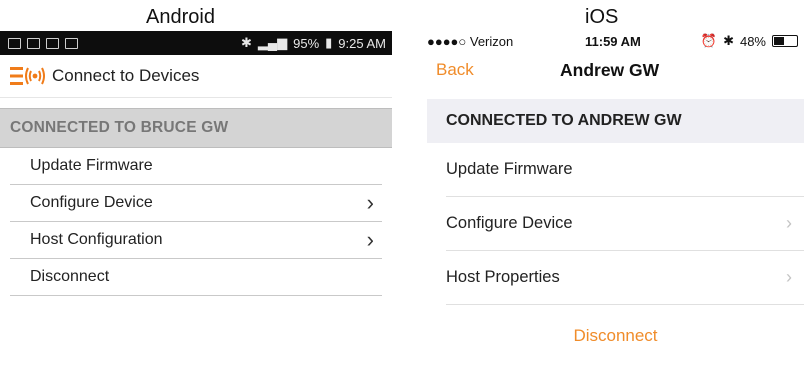  I want to click on section-header: CONNECTED TO ANDREW GW, so click(615, 121).